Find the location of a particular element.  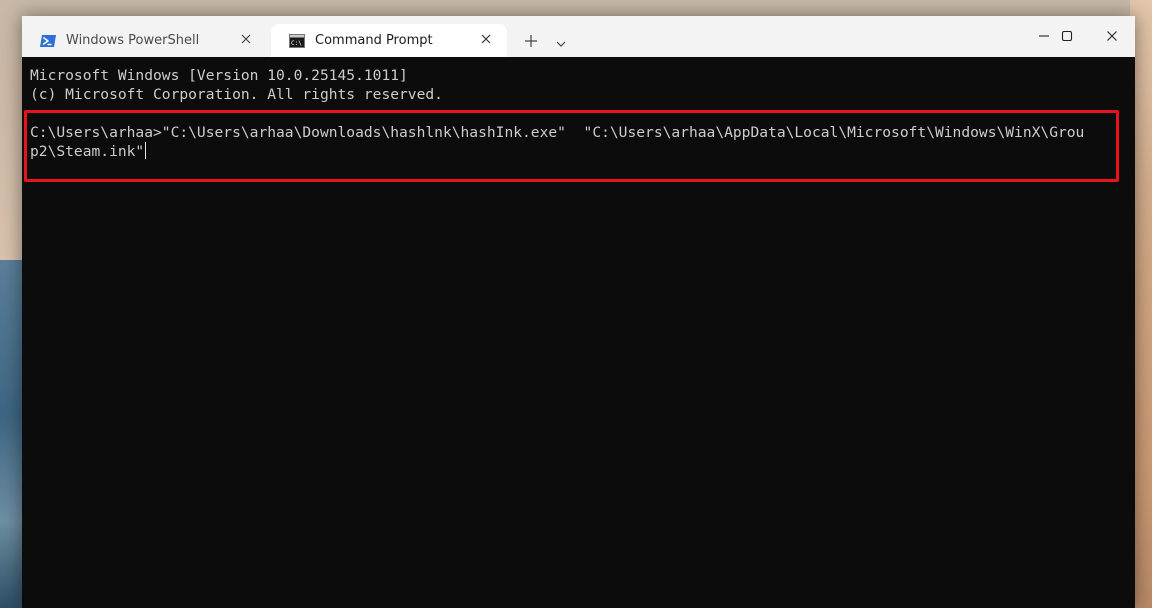

plus-icon is located at coordinates (531, 41).